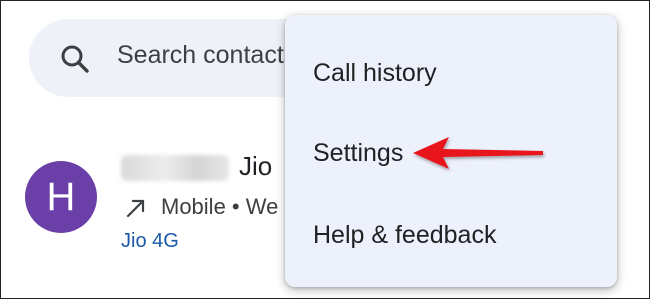 Image resolution: width=650 pixels, height=299 pixels. Describe the element at coordinates (478, 153) in the screenshot. I see `red-arrow-icon` at that location.